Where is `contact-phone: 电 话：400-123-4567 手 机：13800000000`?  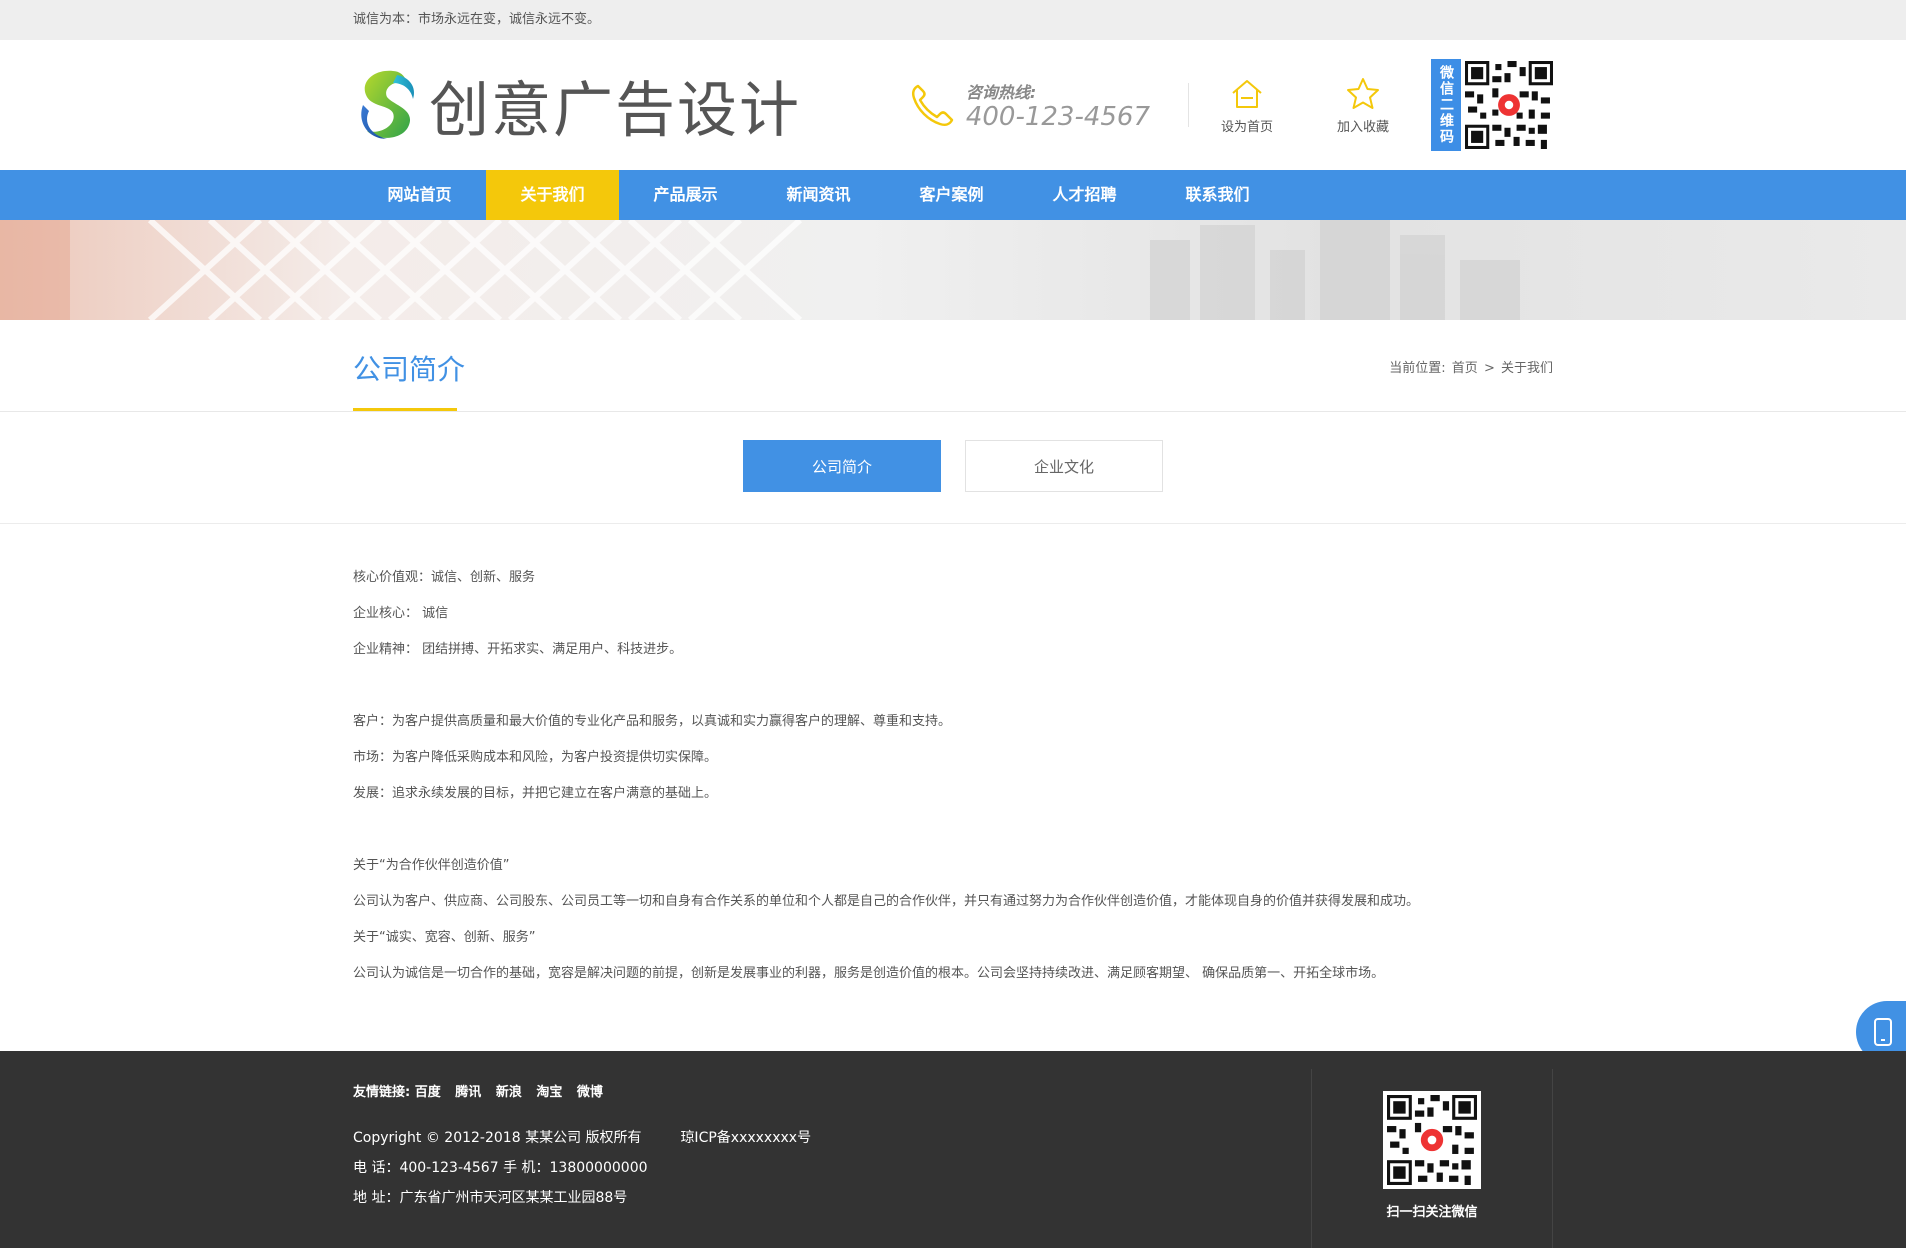
contact-phone: 电 话：400-123-4567 手 机：13800000000 is located at coordinates (500, 1168).